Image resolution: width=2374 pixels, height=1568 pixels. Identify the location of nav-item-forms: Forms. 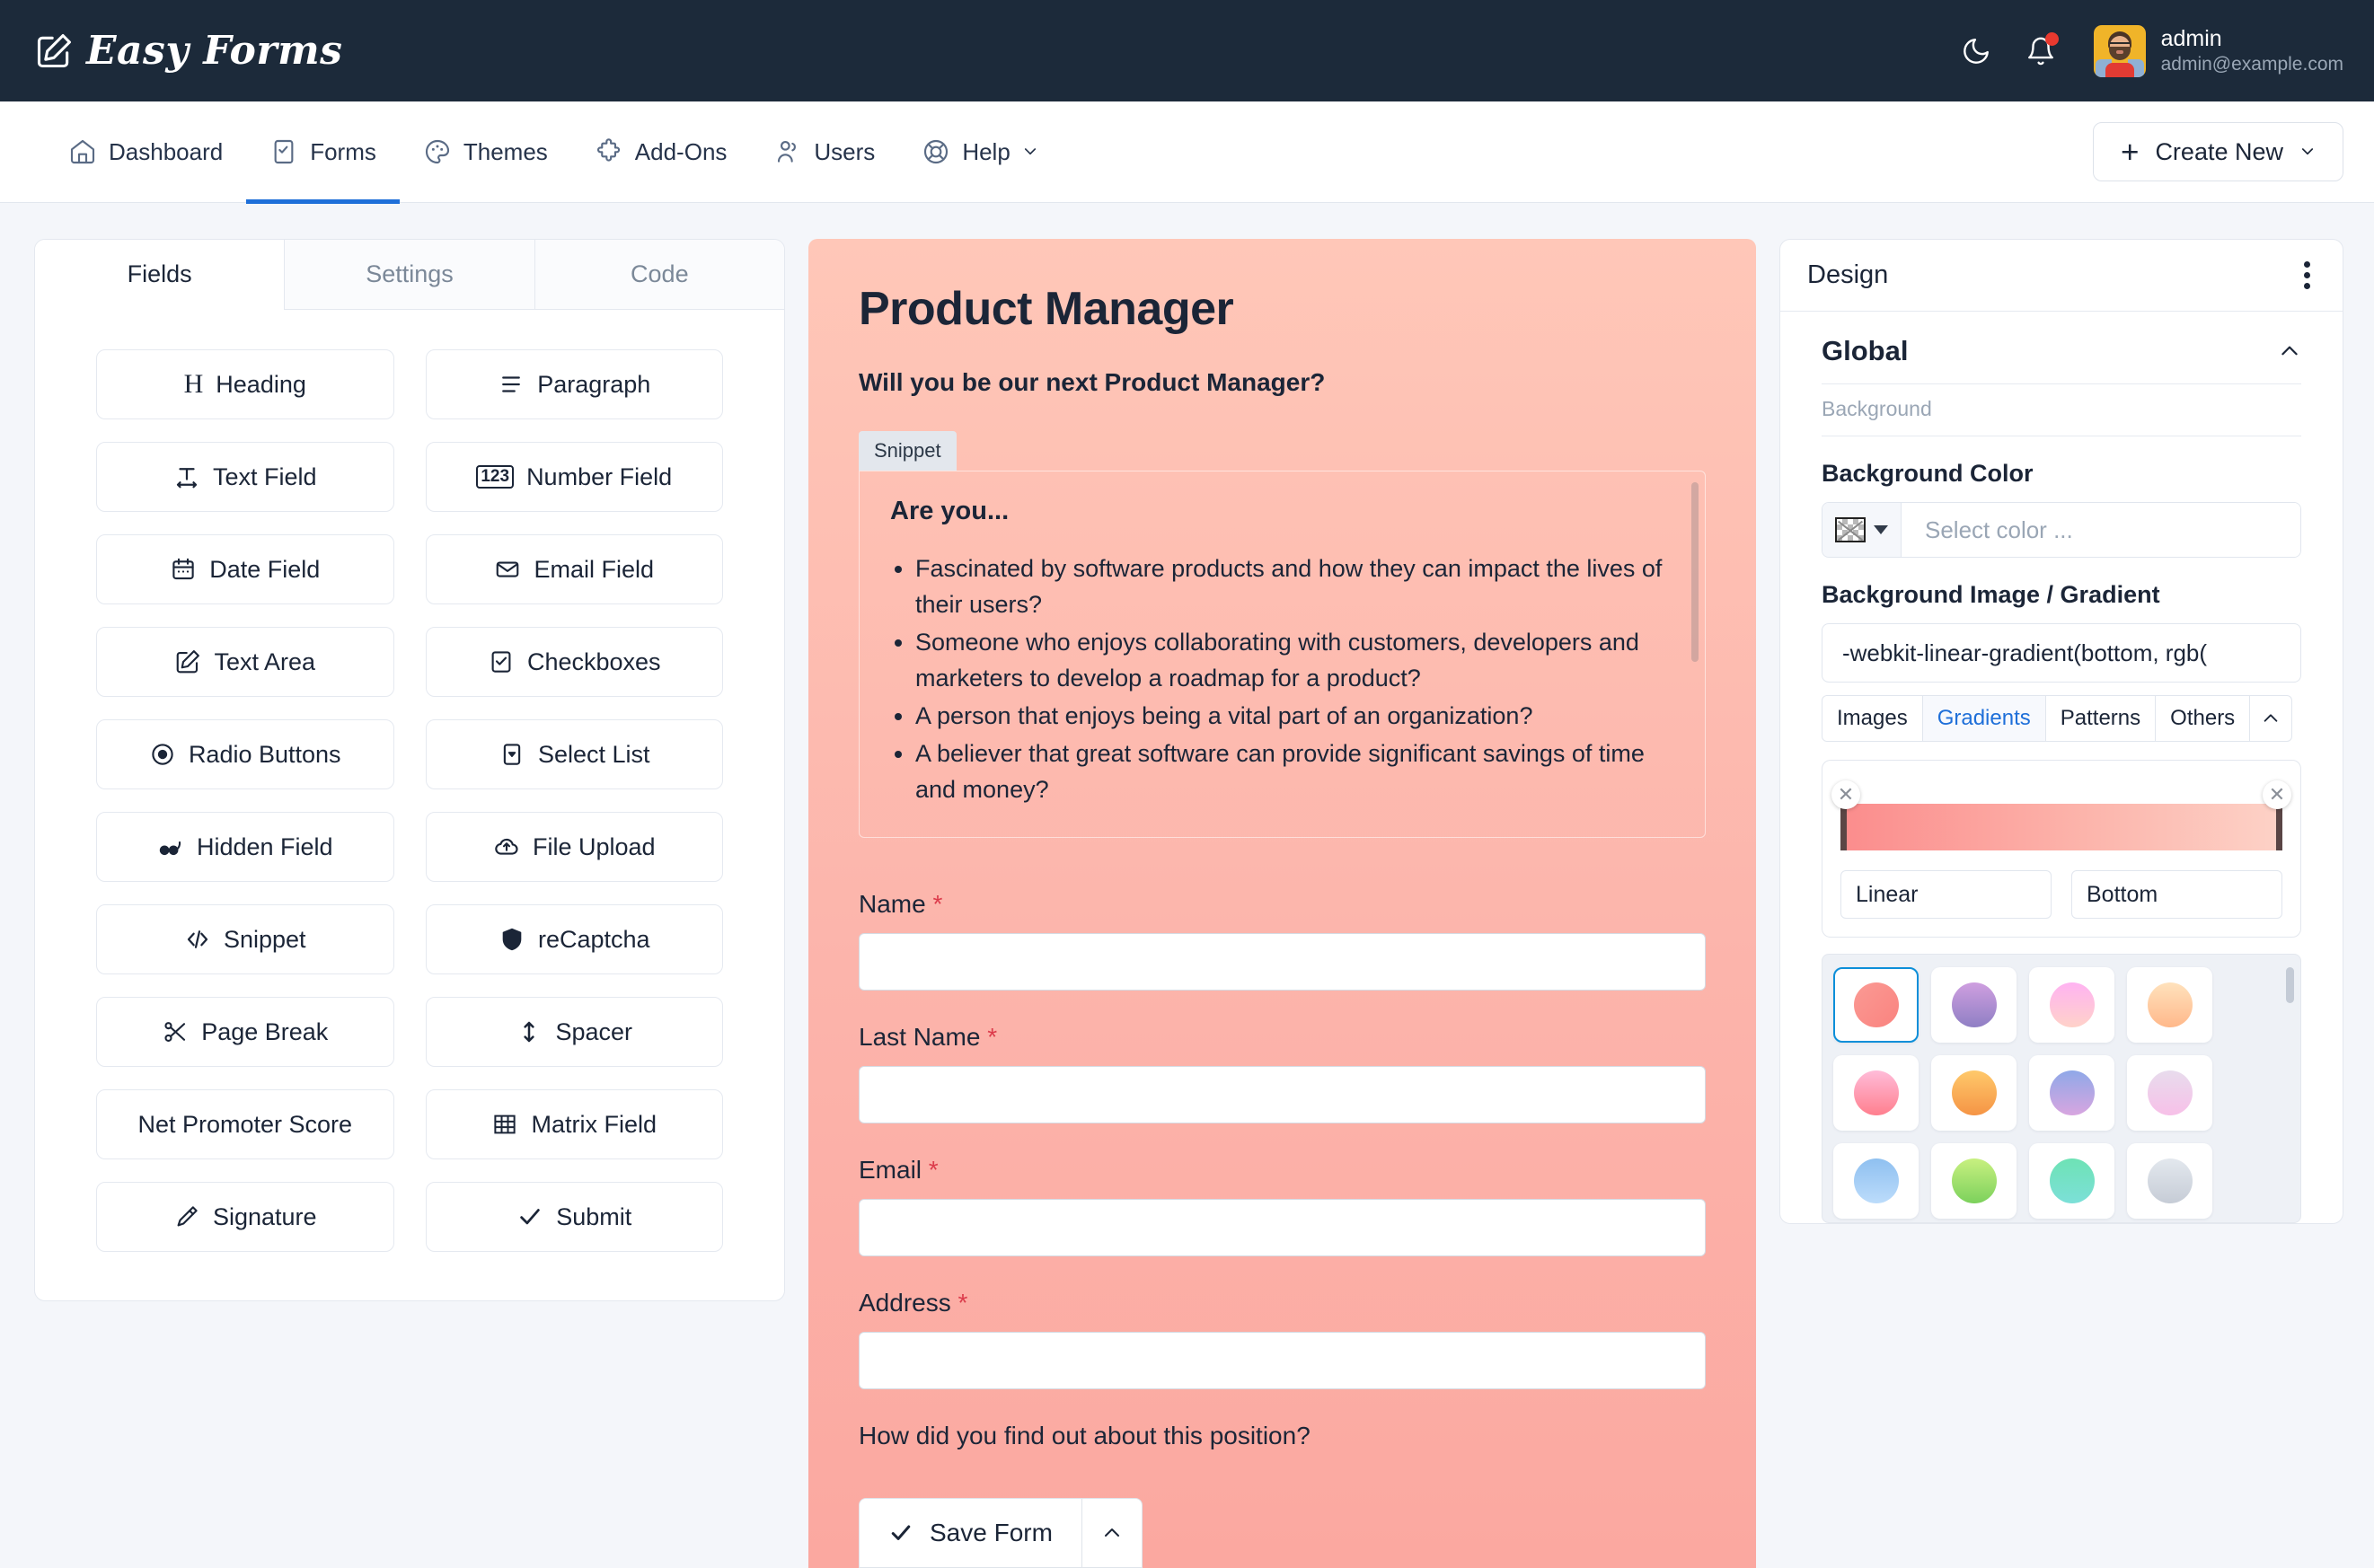
(323, 152).